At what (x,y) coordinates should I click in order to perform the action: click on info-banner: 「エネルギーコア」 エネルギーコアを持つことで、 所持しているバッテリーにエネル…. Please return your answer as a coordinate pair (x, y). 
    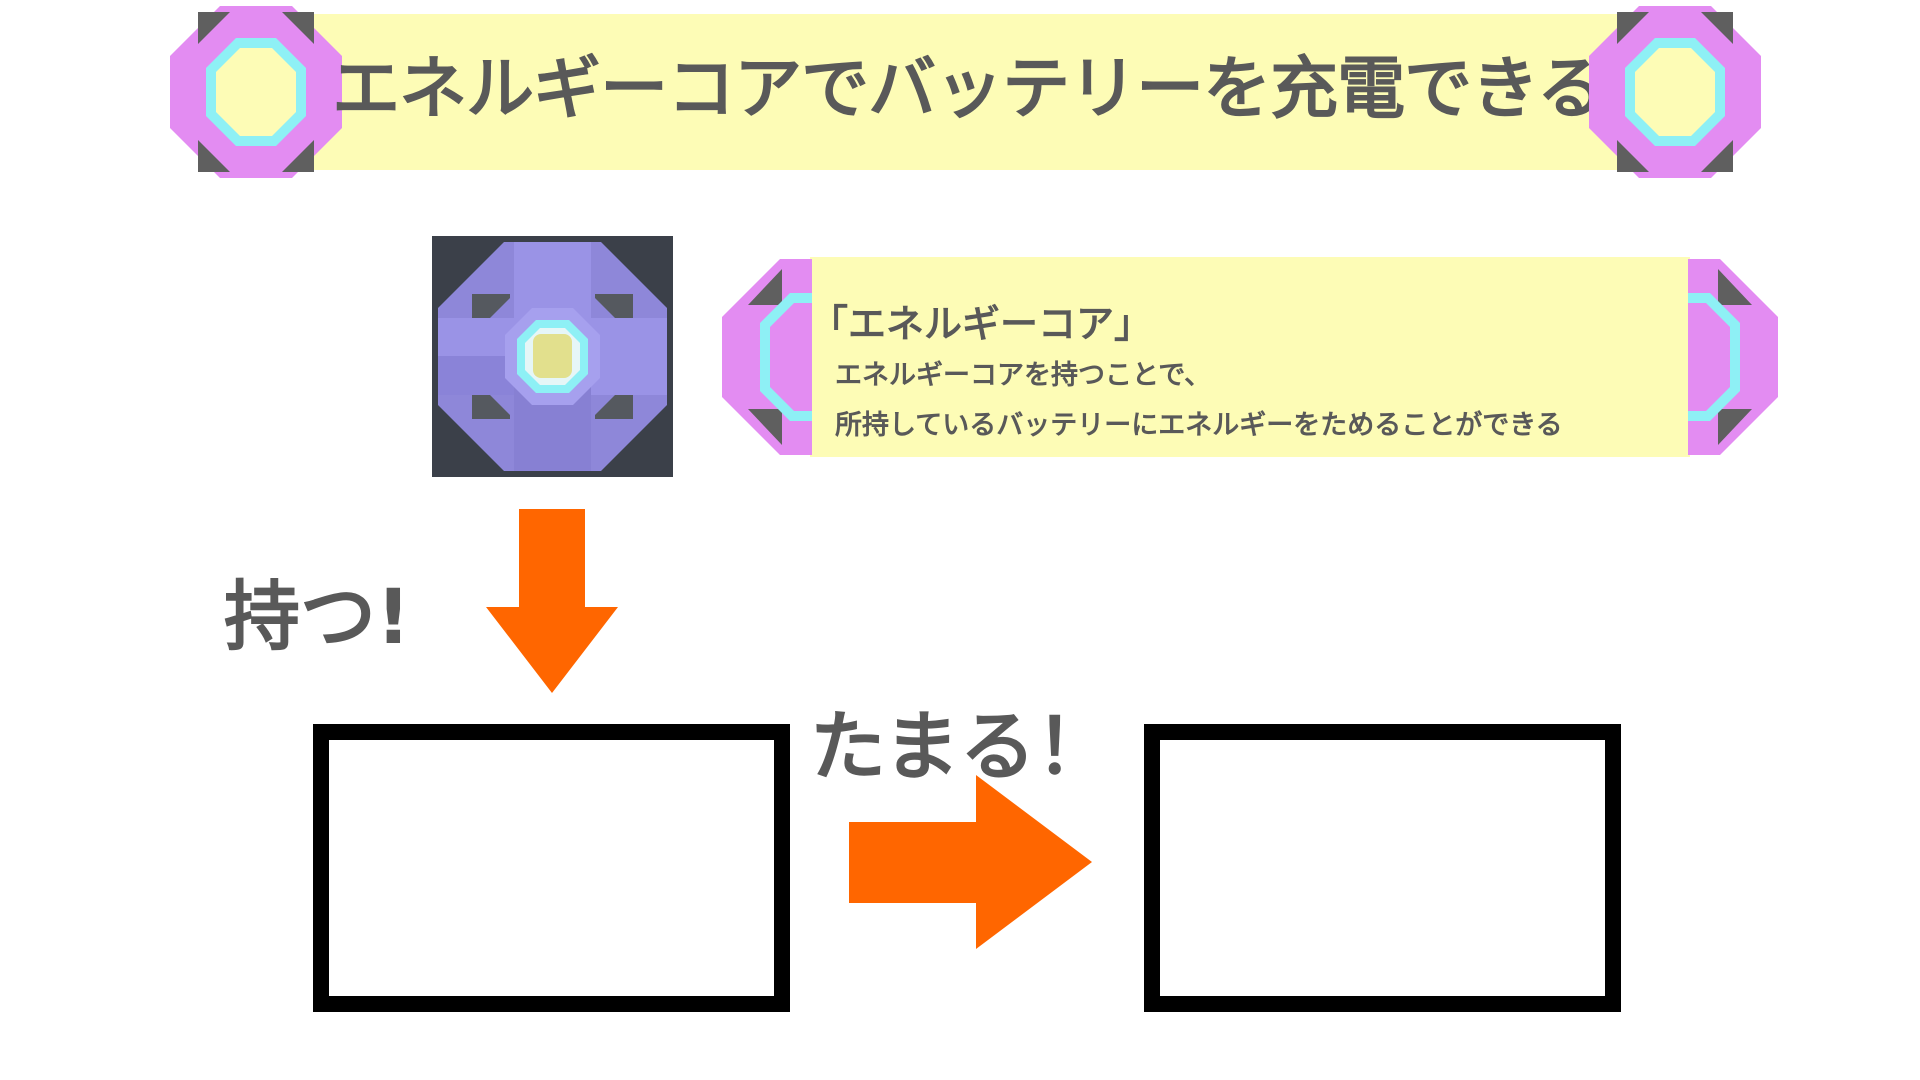
    Looking at the image, I should click on (1250, 357).